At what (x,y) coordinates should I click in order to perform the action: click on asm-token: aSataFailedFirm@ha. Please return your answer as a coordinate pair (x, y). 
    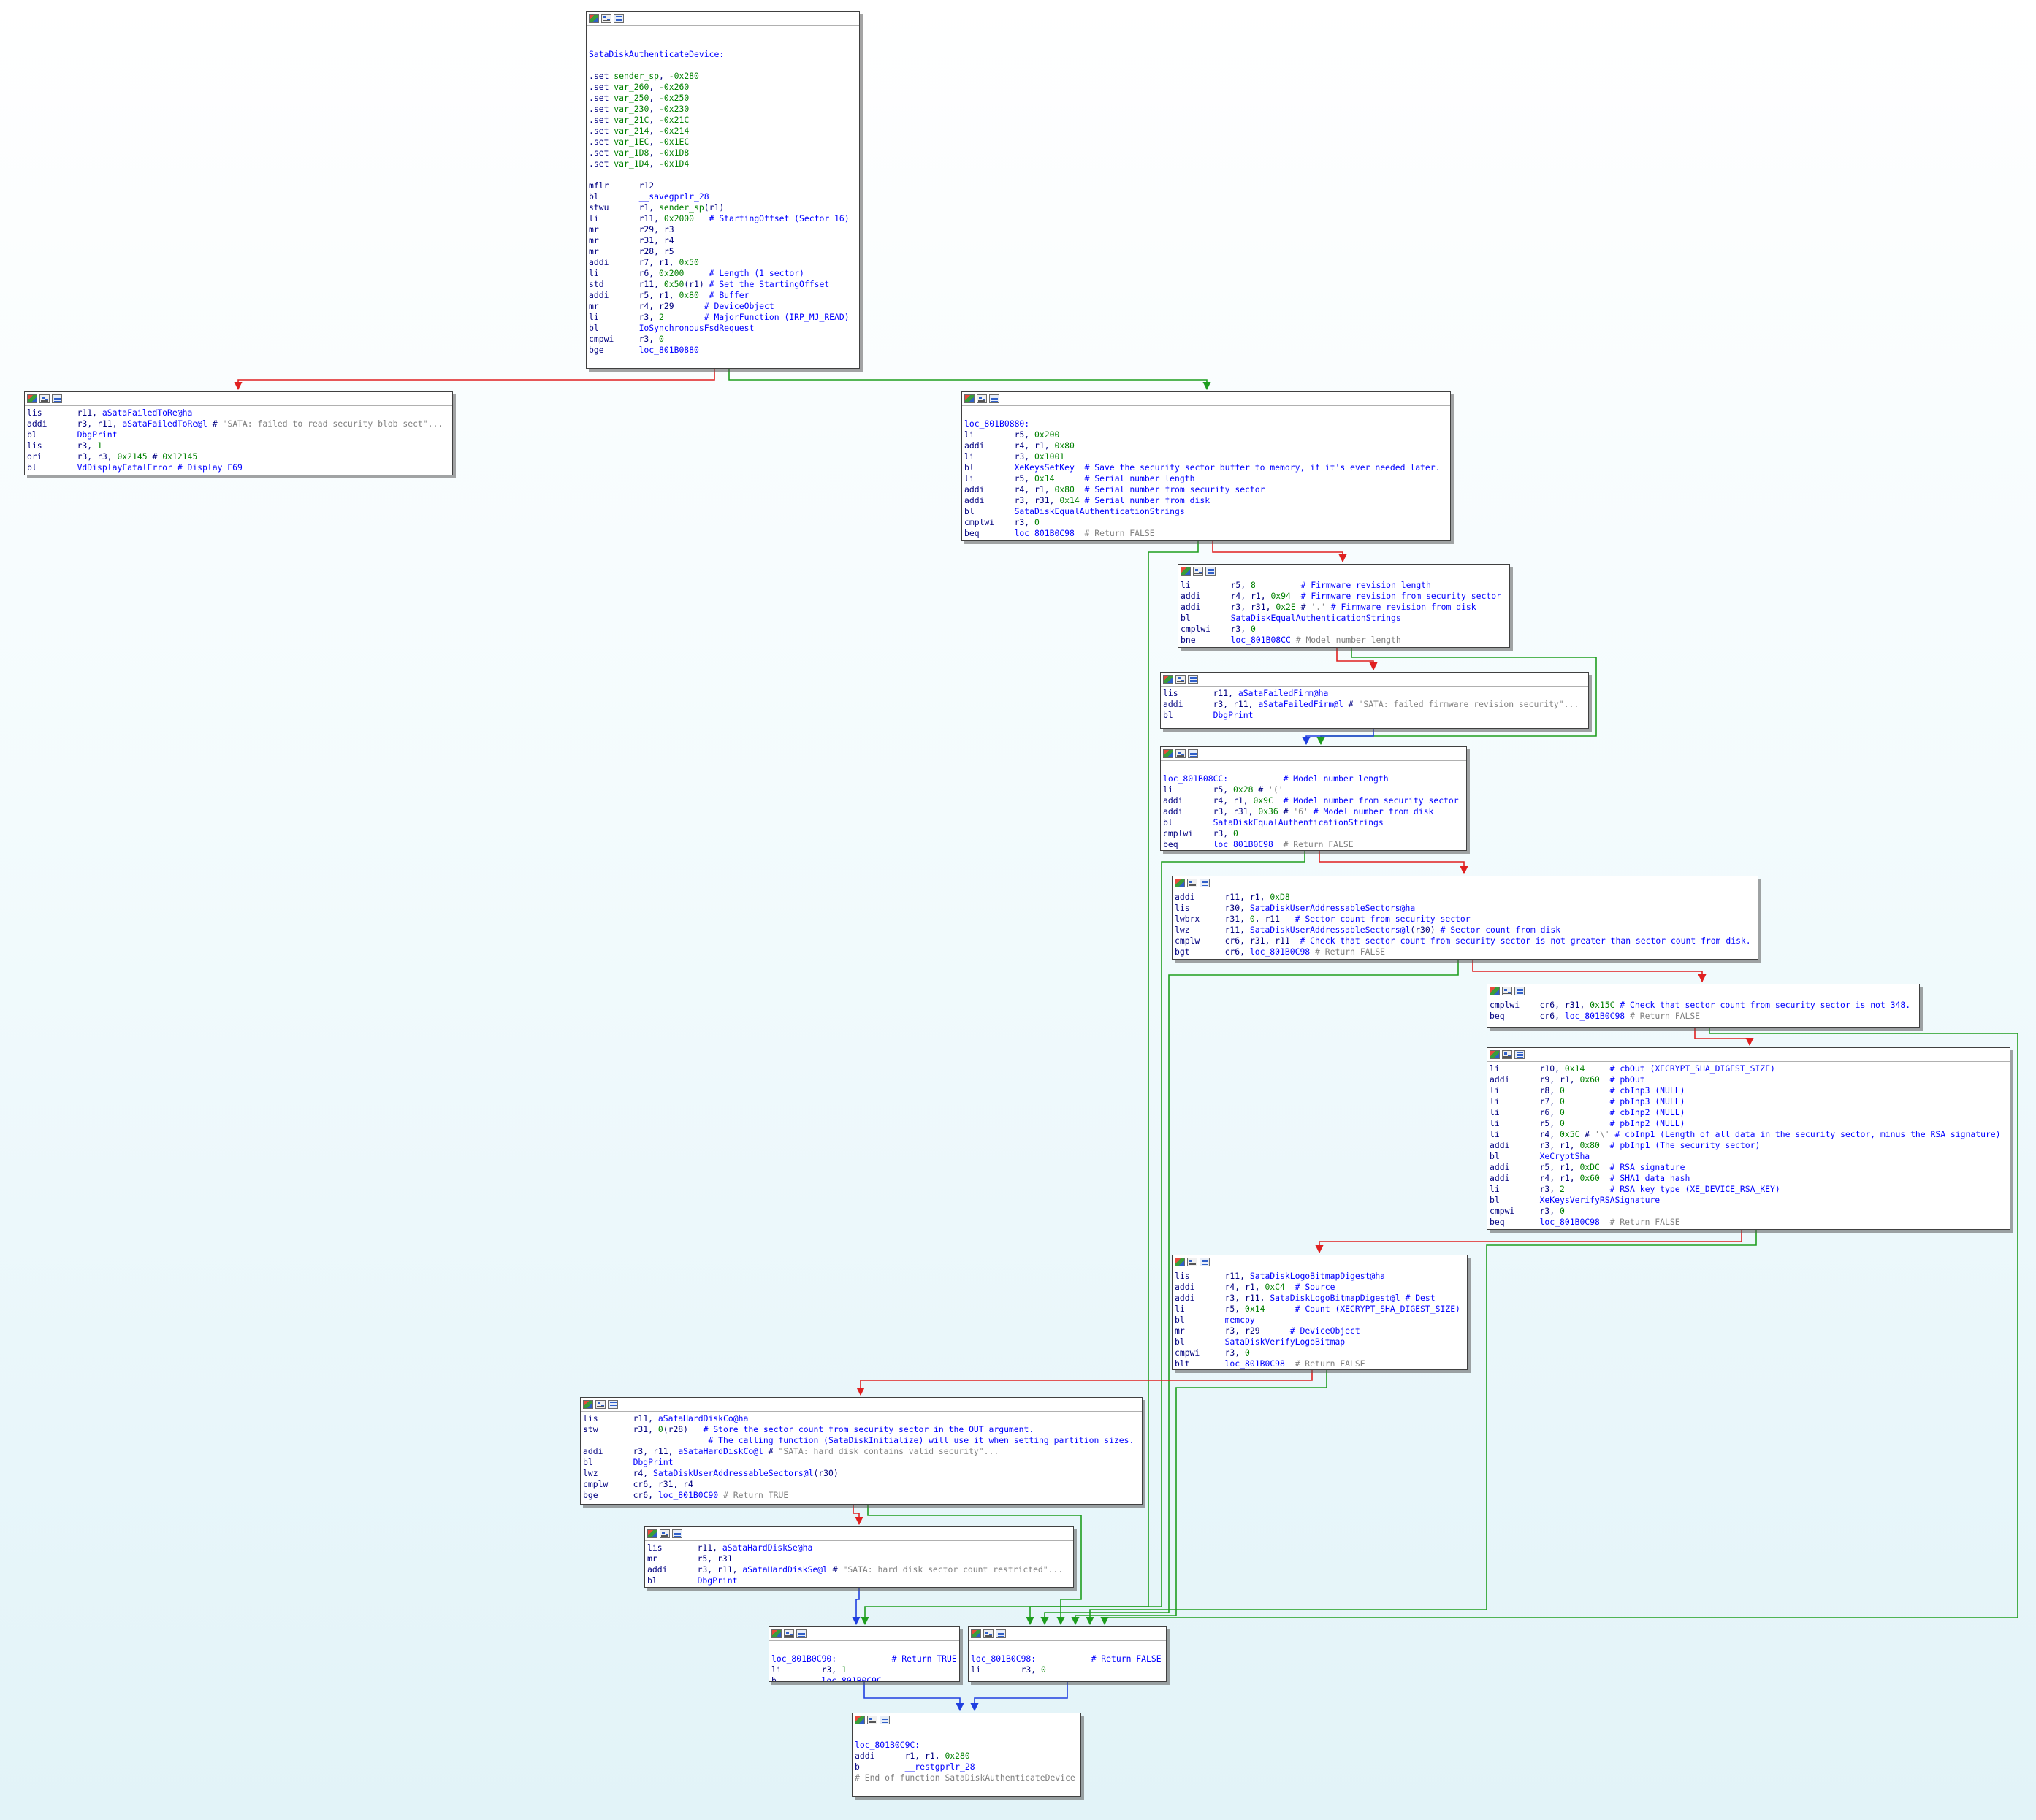
    Looking at the image, I should click on (1283, 693).